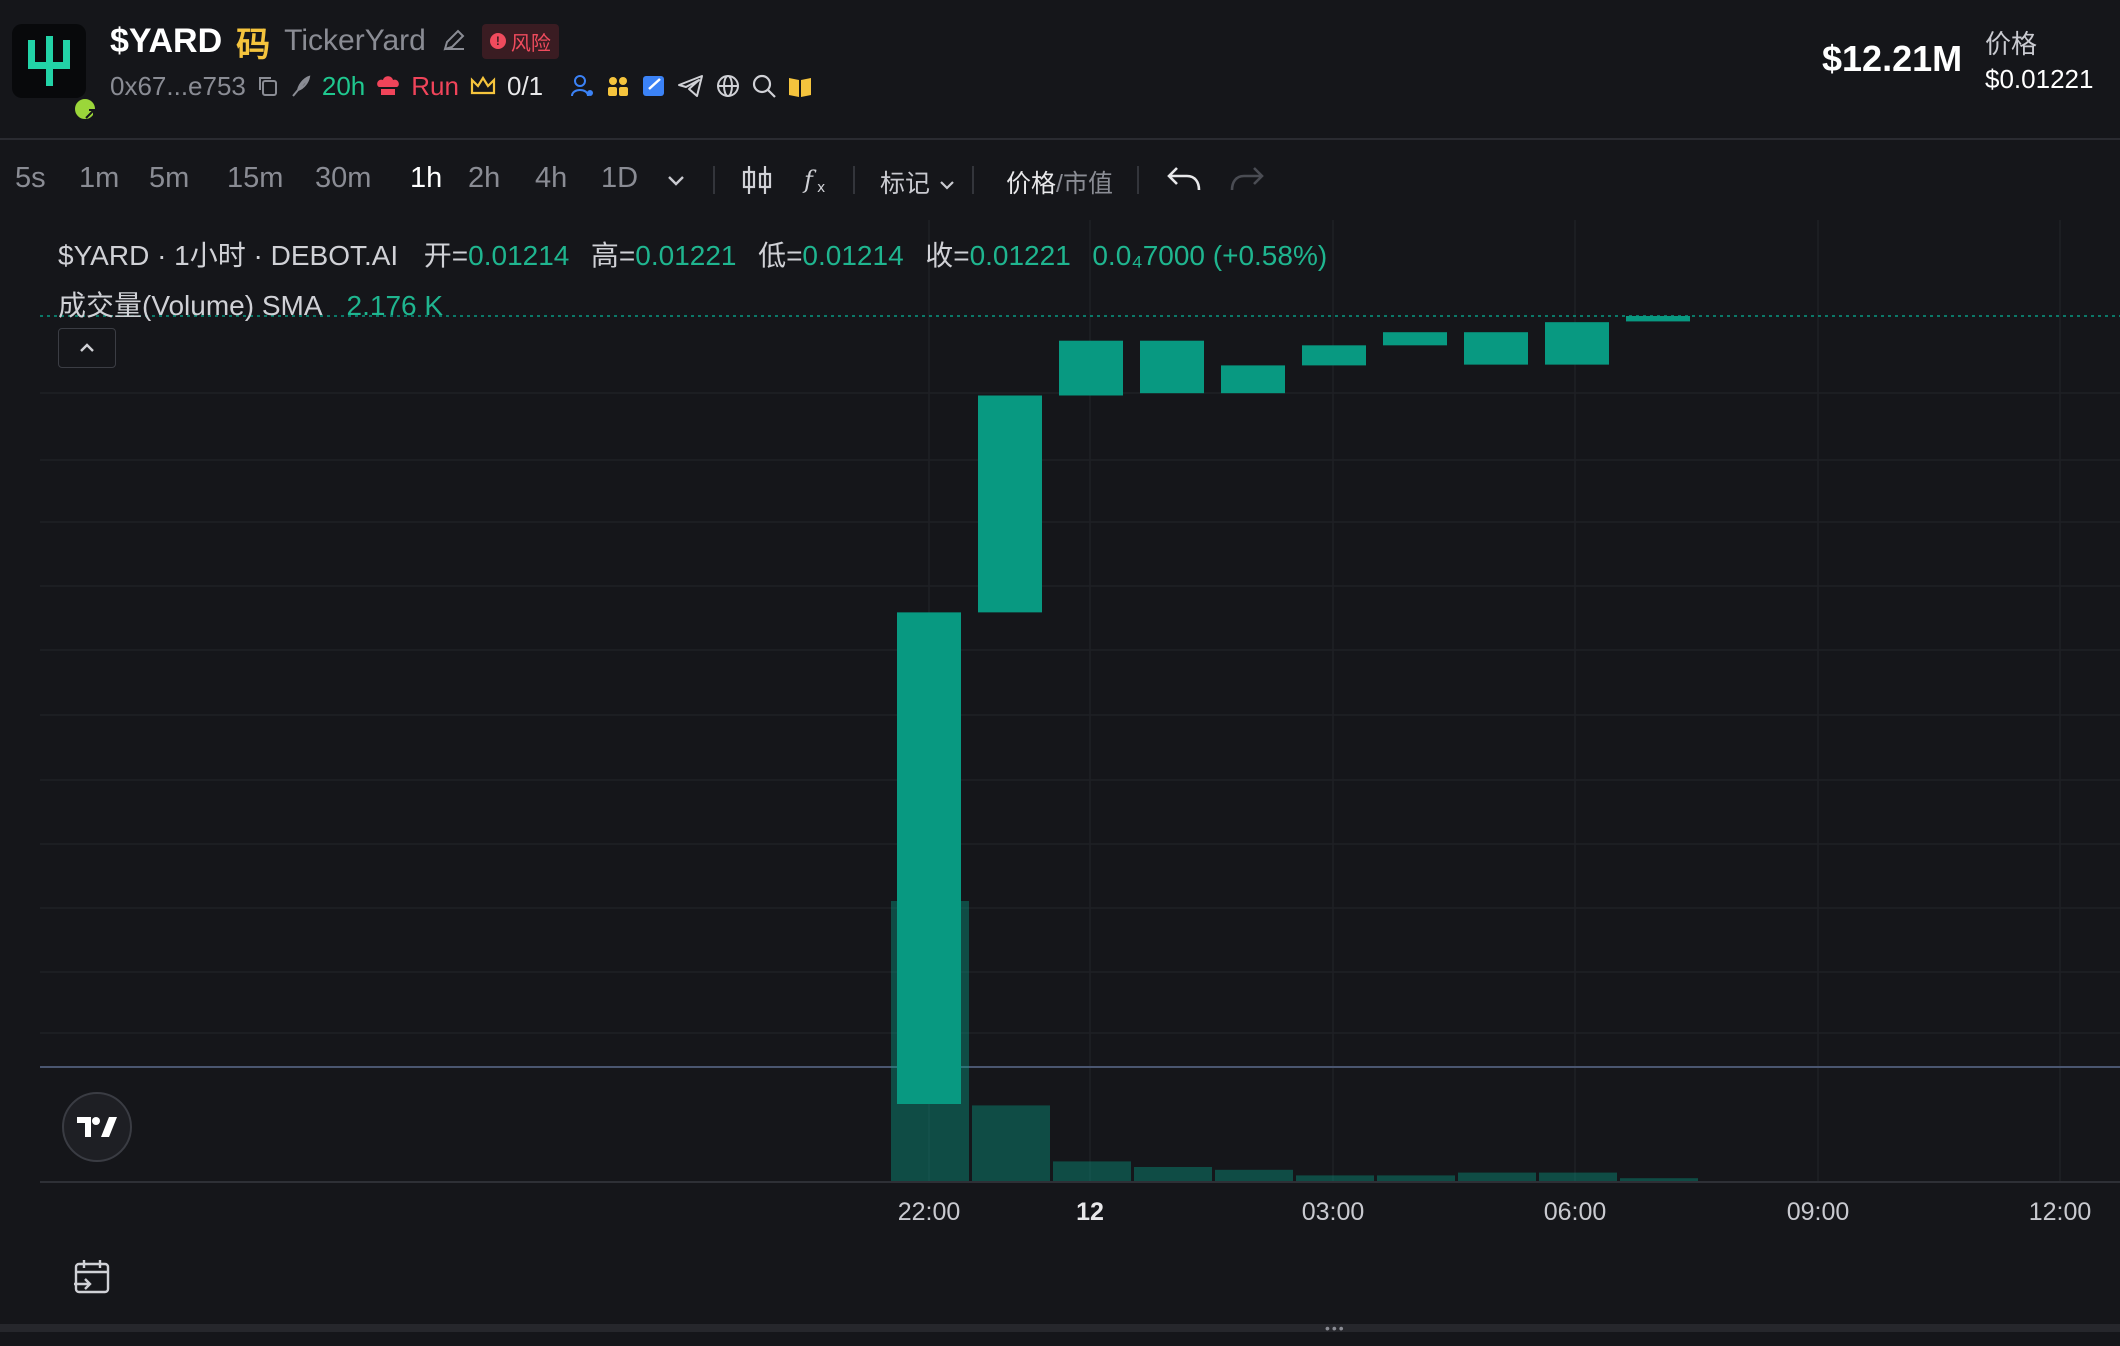 This screenshot has width=2120, height=1346. Describe the element at coordinates (1335, 1328) in the screenshot. I see `drag-handle-icon: •••` at that location.